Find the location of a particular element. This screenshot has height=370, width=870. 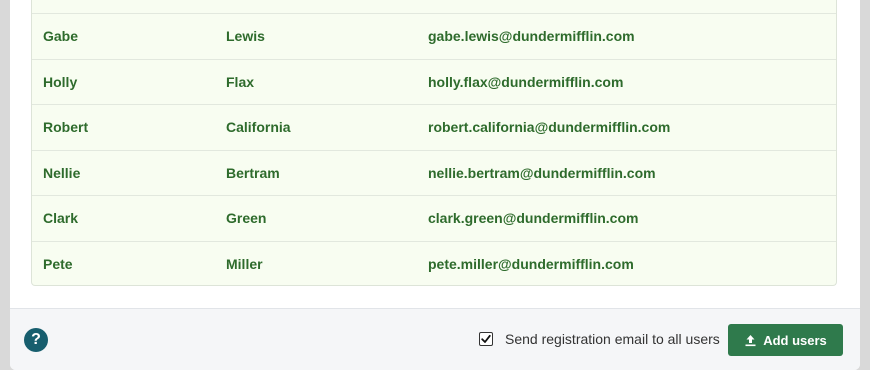

checkmark-icon is located at coordinates (486, 338).